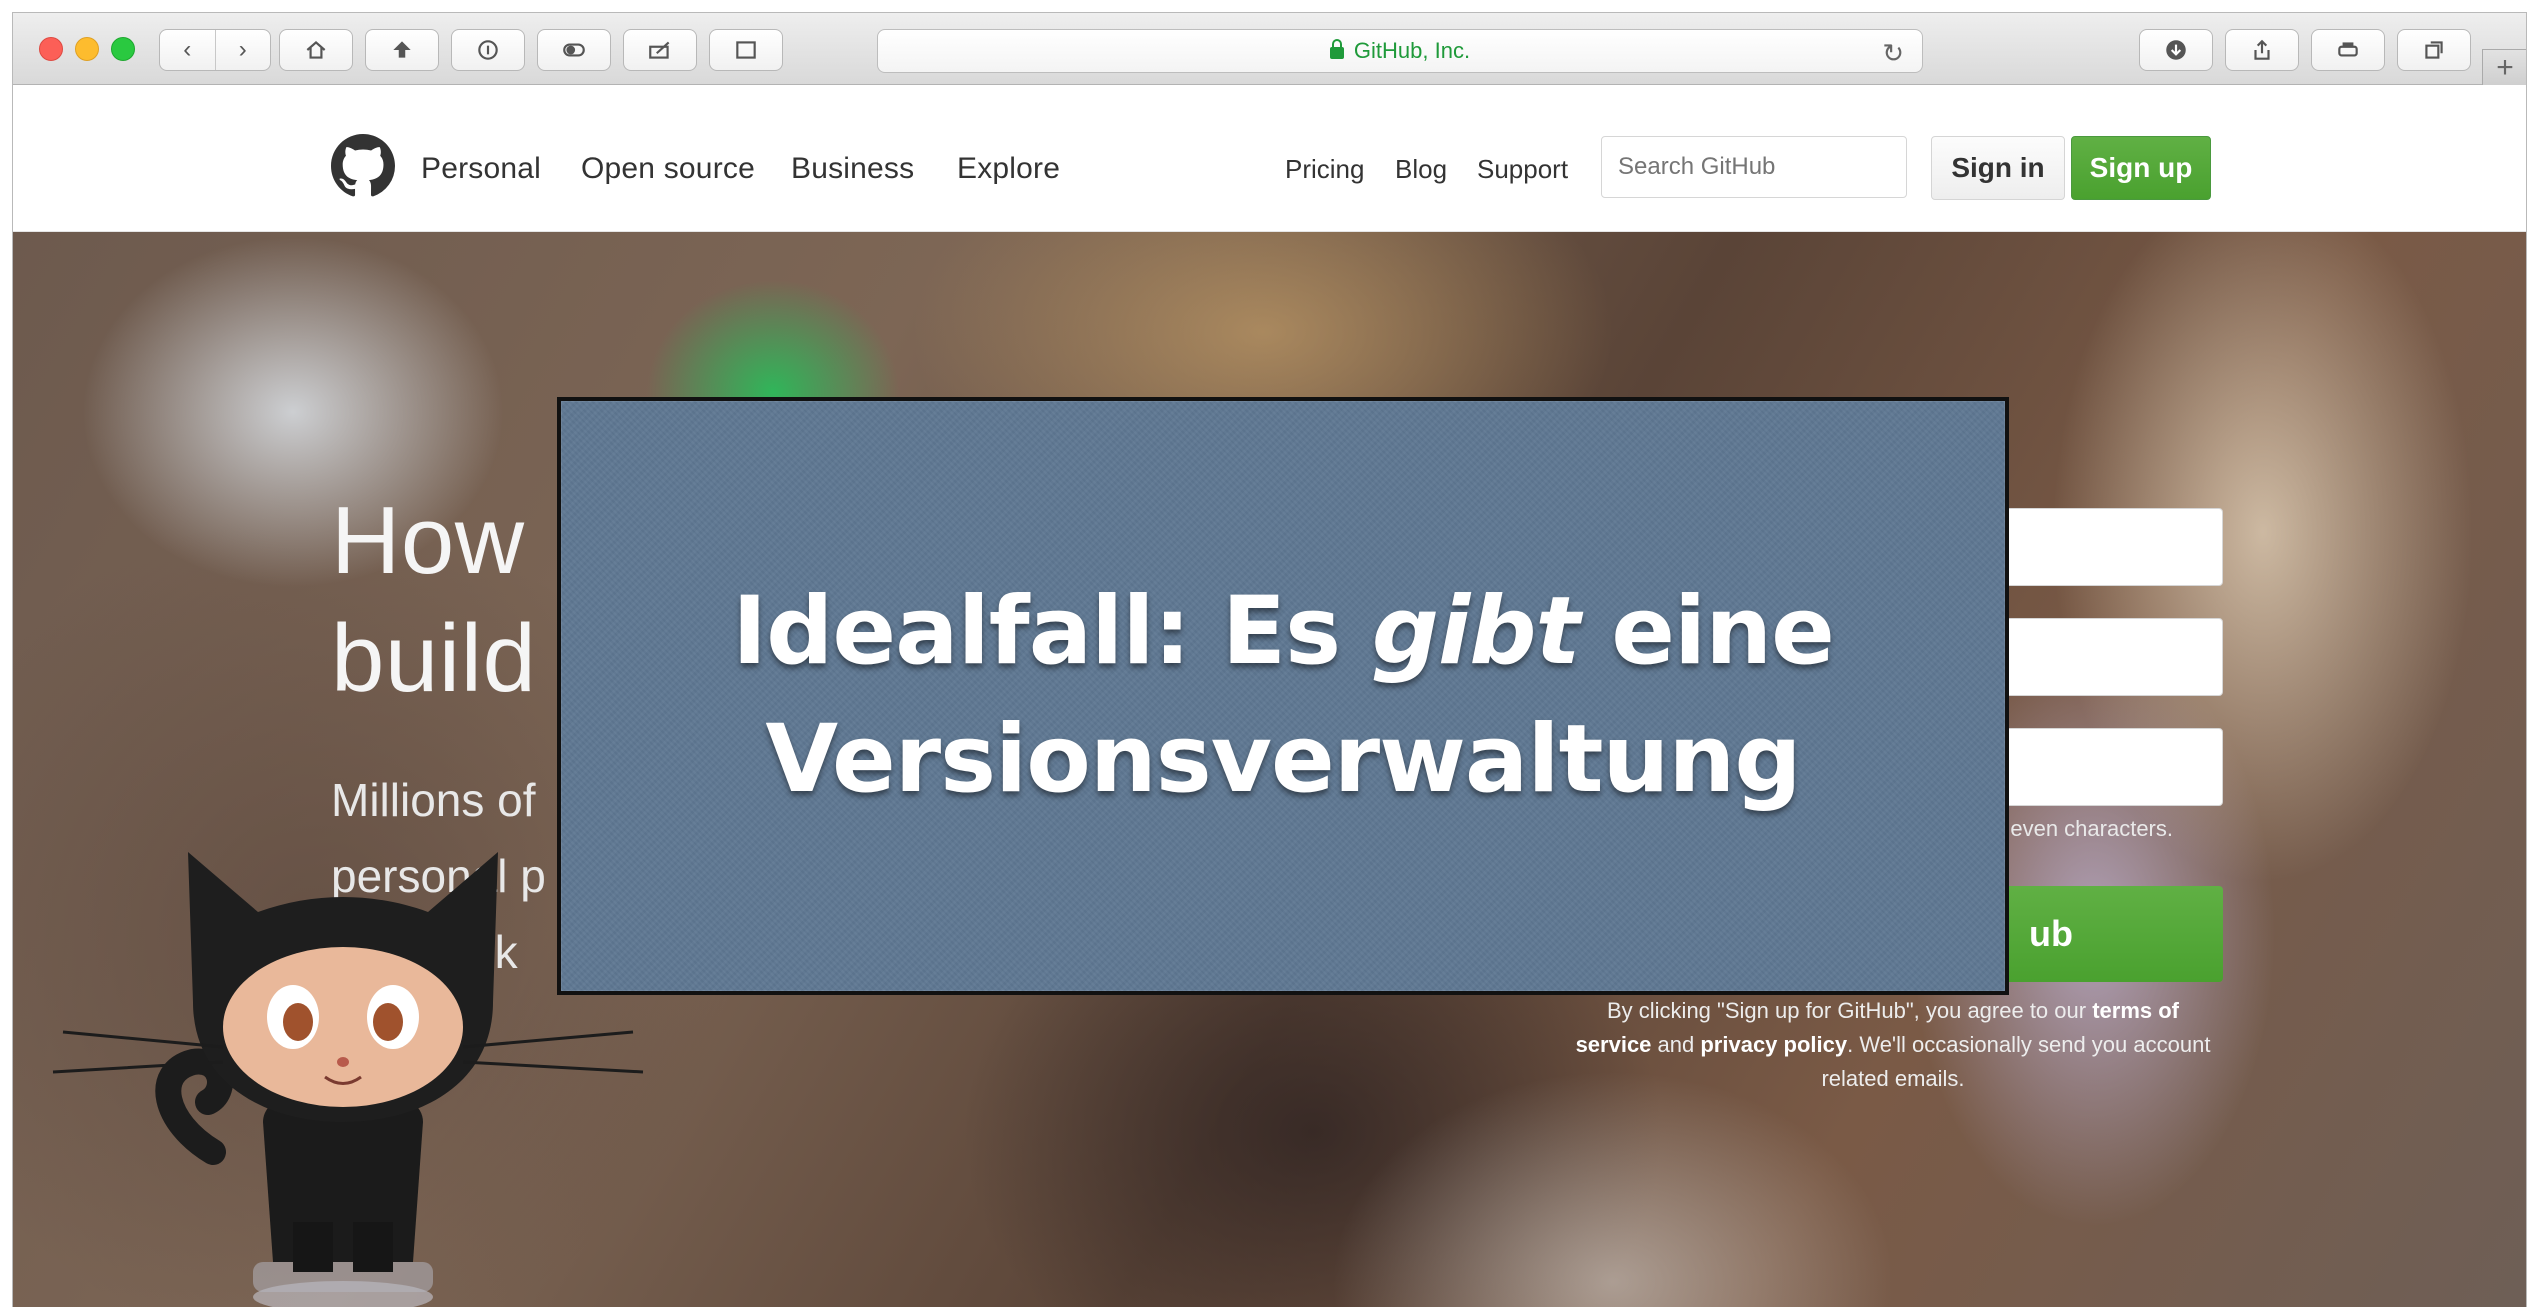  I want to click on edit-button, so click(660, 50).